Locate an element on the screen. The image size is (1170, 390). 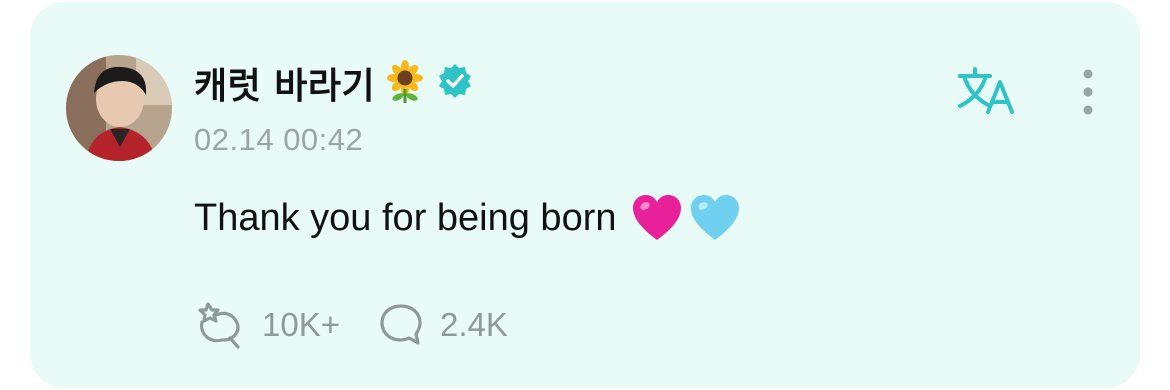
comment-bubble-icon is located at coordinates (401, 324).